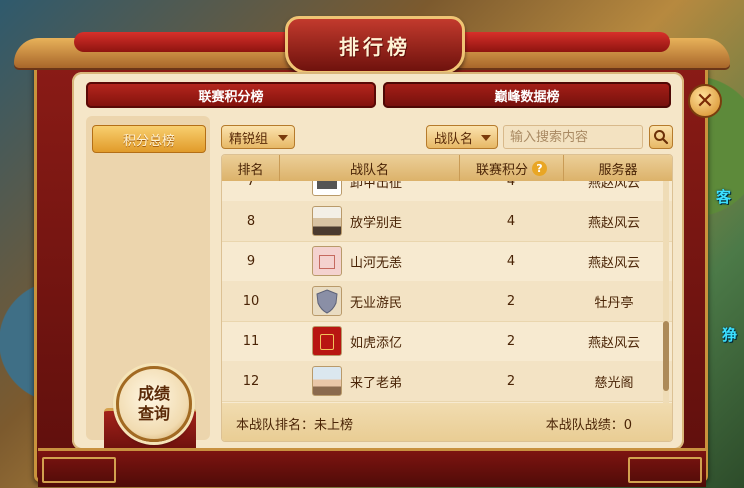 The width and height of the screenshot is (744, 488). Describe the element at coordinates (79, 470) in the screenshot. I see `frame-panel-left` at that location.